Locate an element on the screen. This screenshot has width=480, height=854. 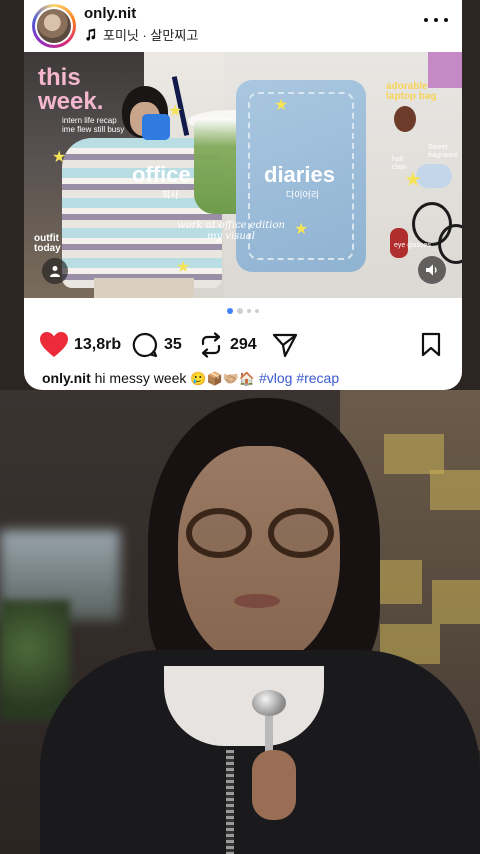
media-office-kr: 회사 is located at coordinates (170, 195).